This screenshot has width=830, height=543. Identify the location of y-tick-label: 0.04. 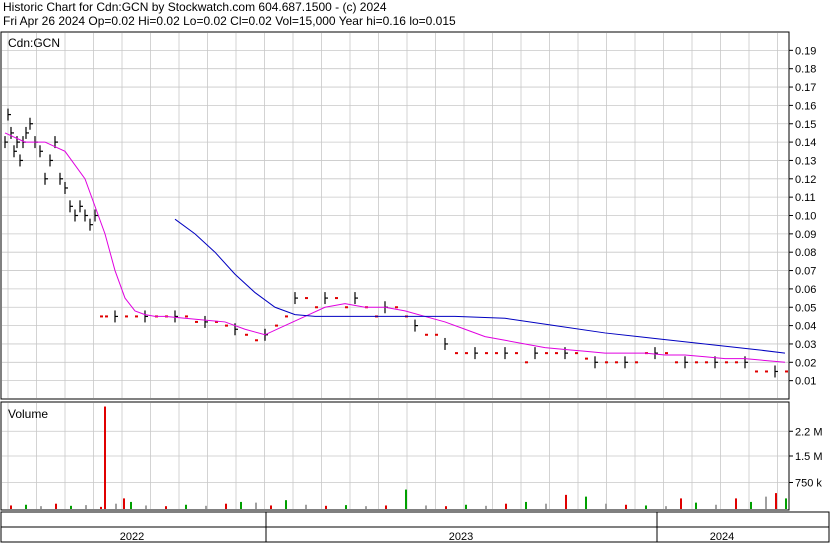
(805, 327).